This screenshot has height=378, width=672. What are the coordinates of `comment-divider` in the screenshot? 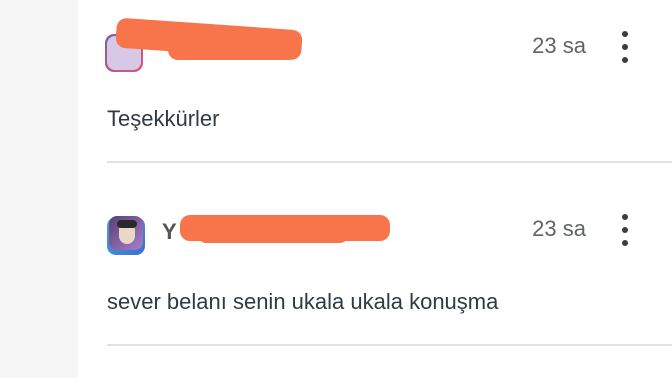 It's located at (389, 345).